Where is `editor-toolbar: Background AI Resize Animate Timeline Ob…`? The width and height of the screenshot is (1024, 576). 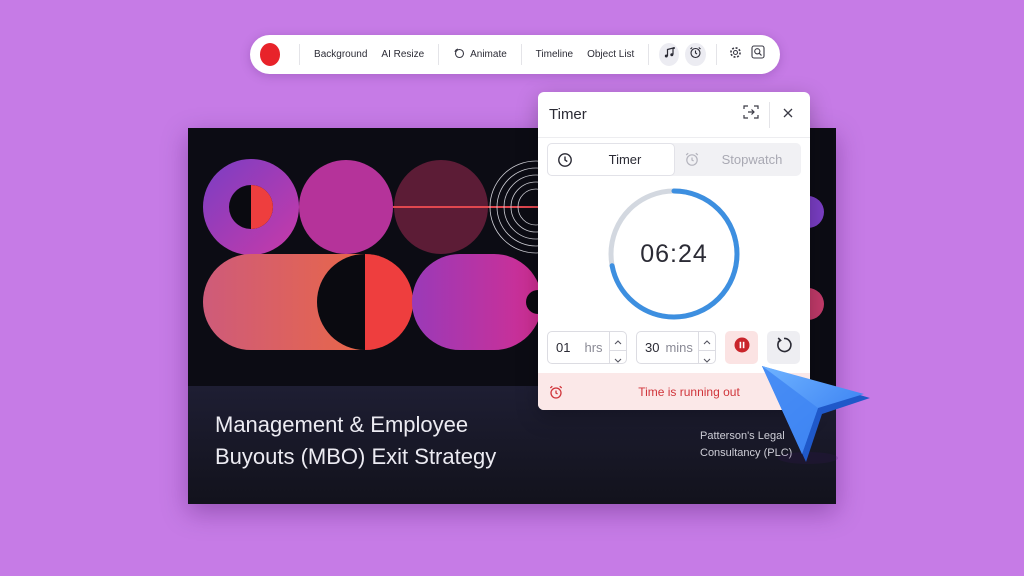 editor-toolbar: Background AI Resize Animate Timeline Ob… is located at coordinates (515, 54).